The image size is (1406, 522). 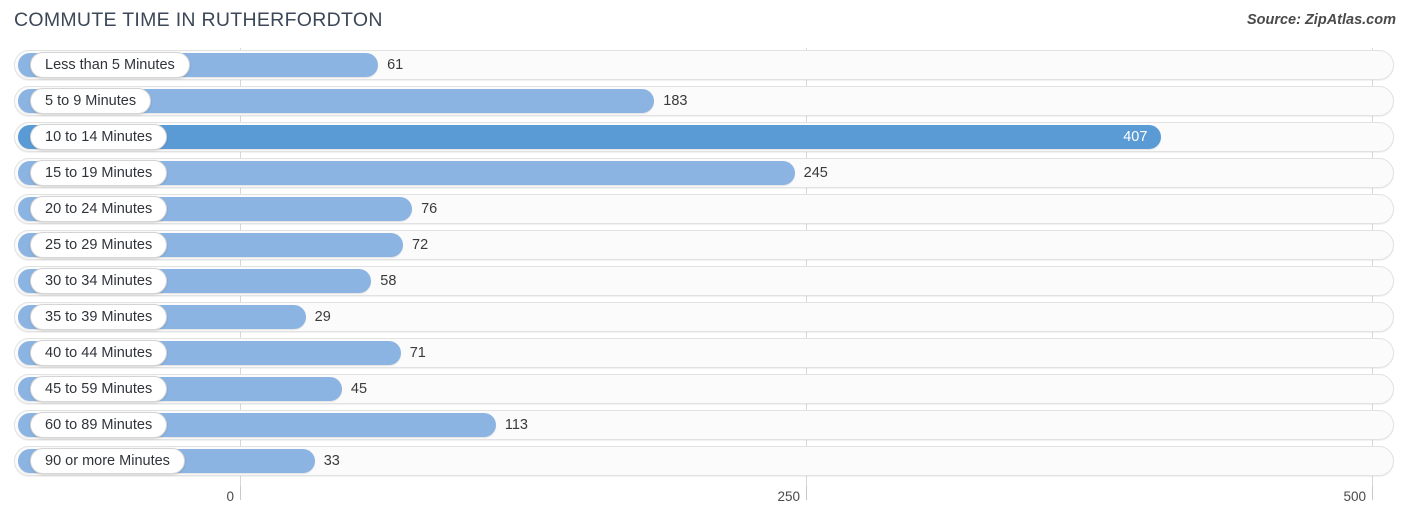 What do you see at coordinates (420, 245) in the screenshot?
I see `bar-value-label: 72` at bounding box center [420, 245].